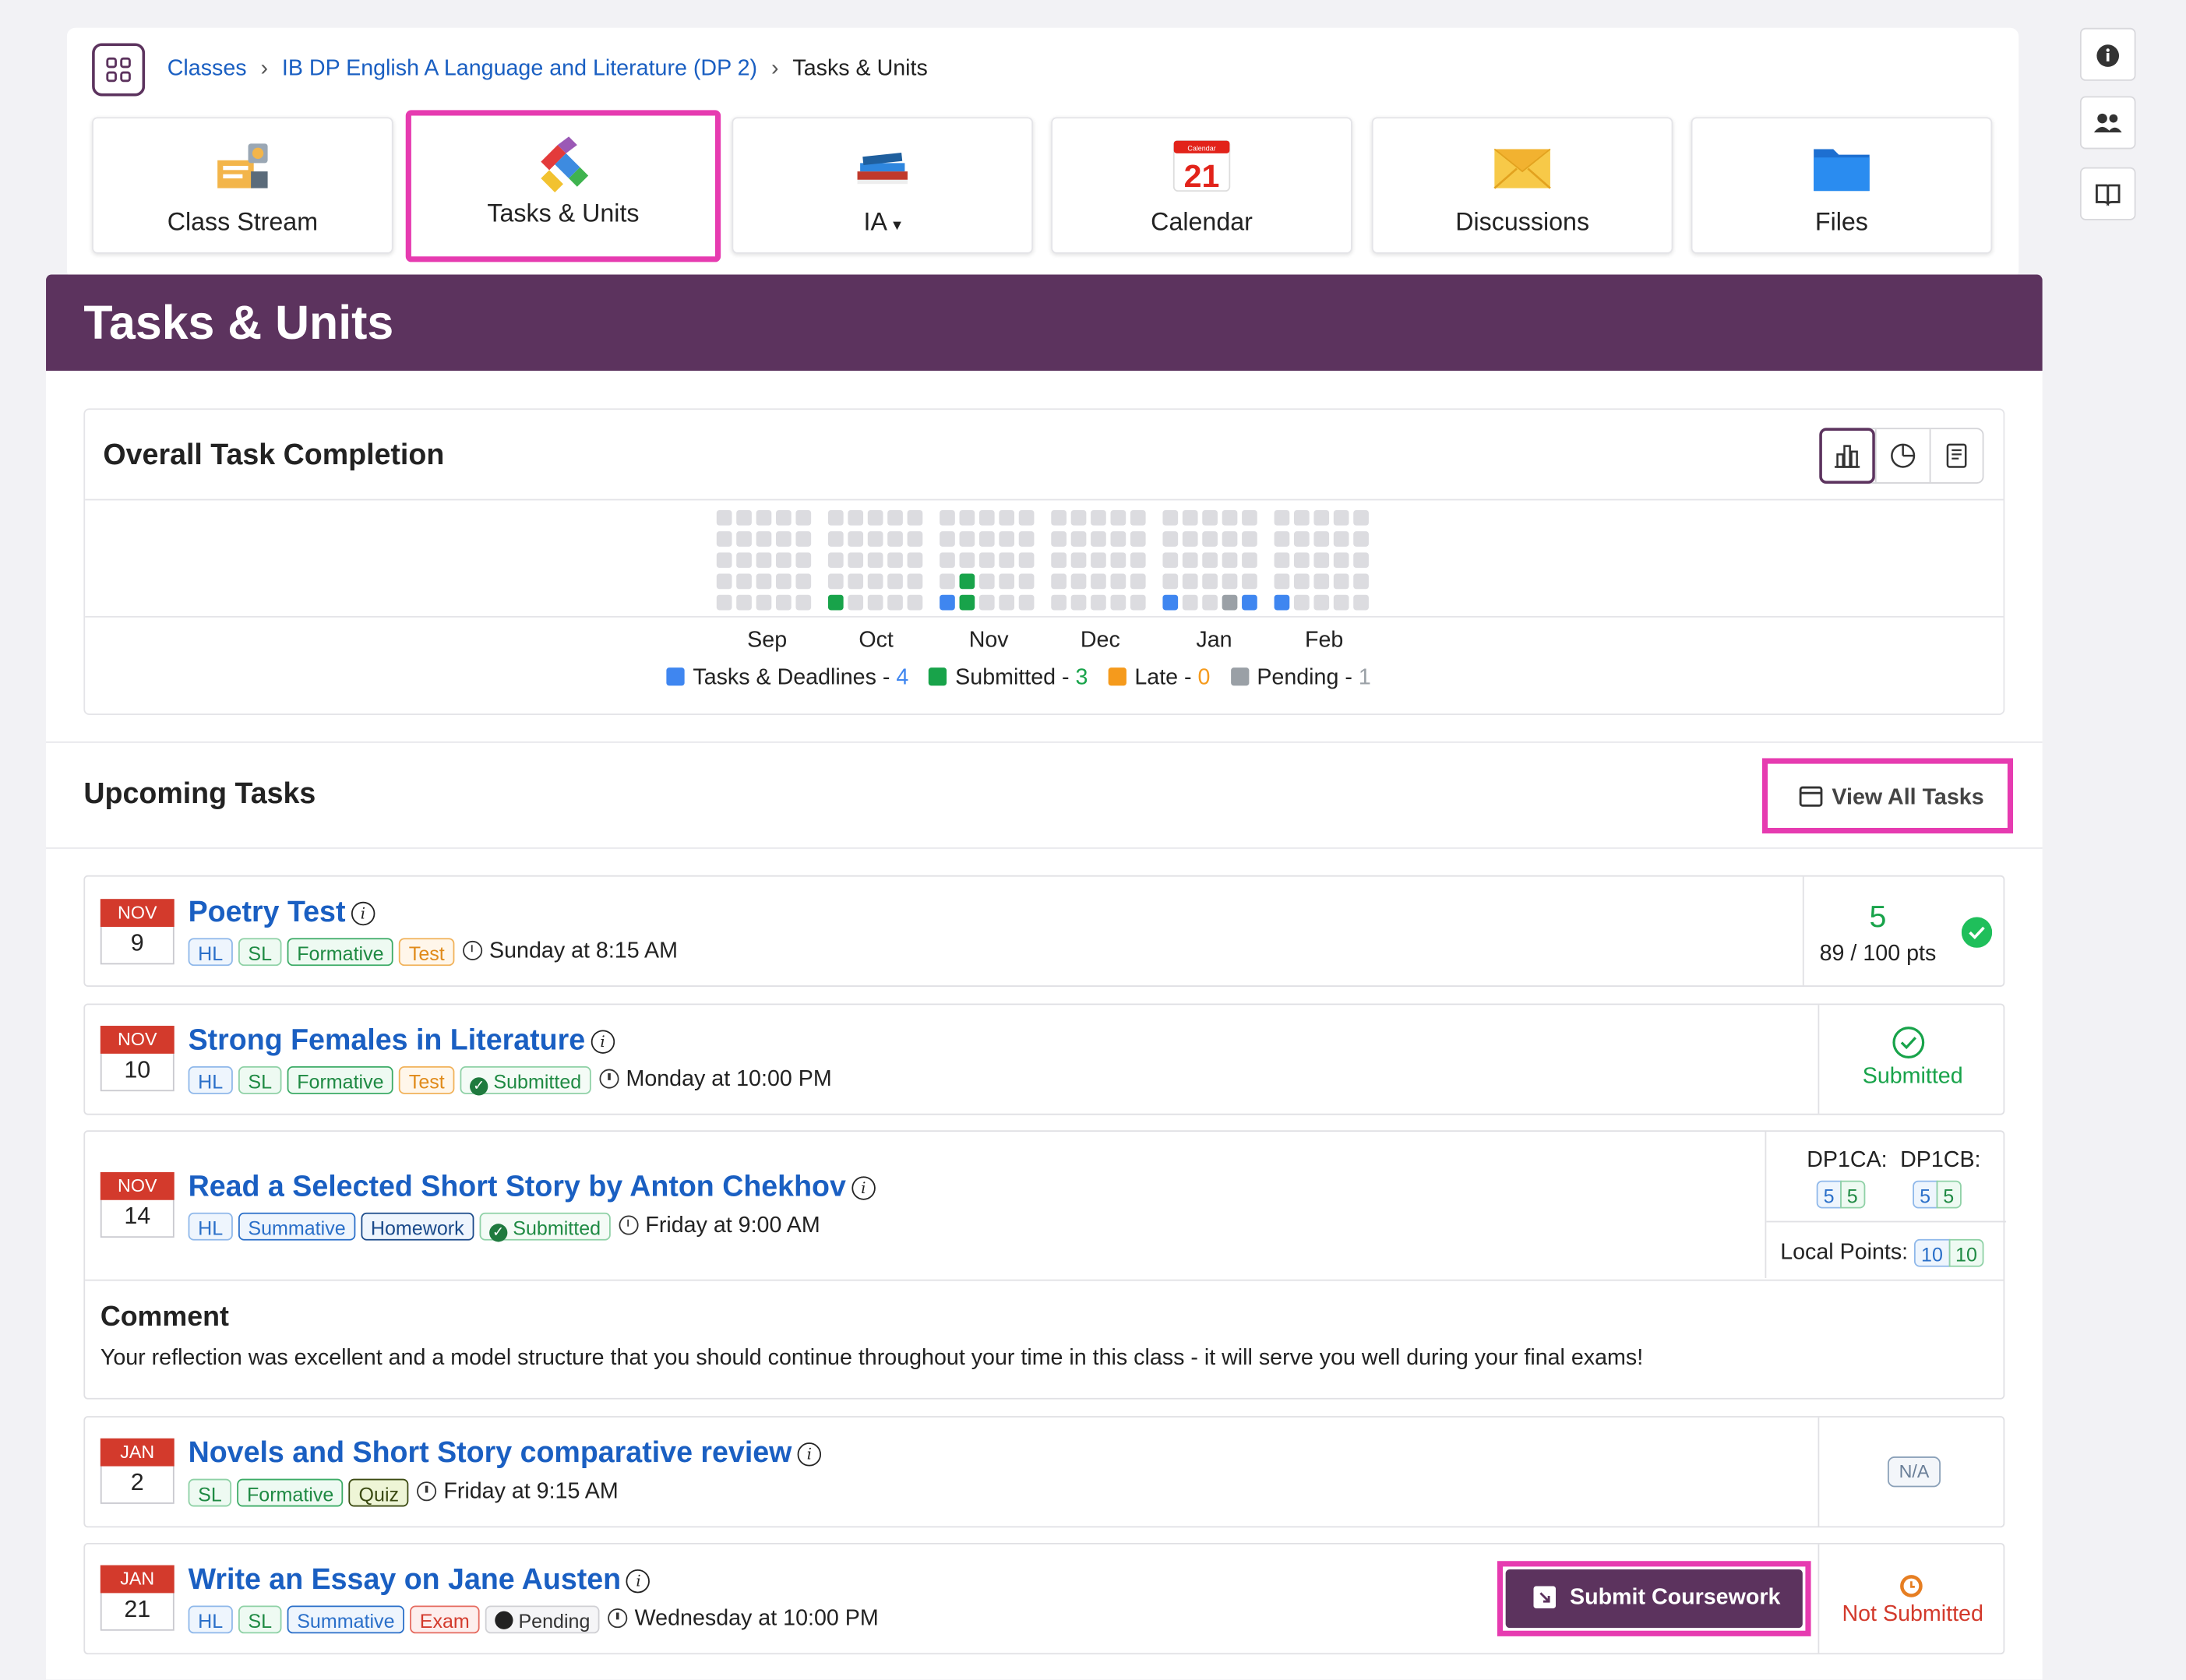  I want to click on pie-chart-view-button, so click(1903, 456).